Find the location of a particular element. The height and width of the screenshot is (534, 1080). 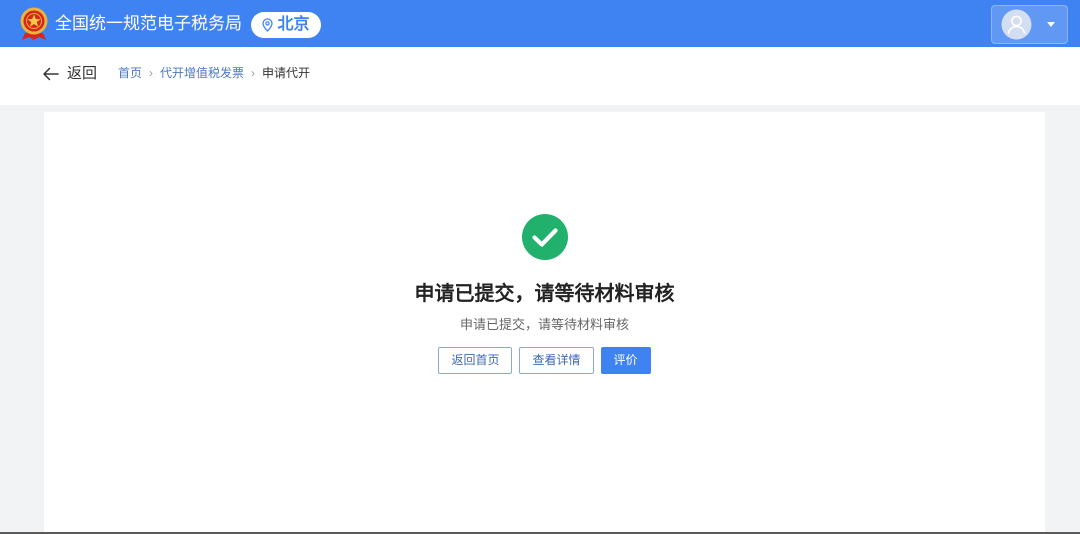

tax-emblem-icon is located at coordinates (34, 24).